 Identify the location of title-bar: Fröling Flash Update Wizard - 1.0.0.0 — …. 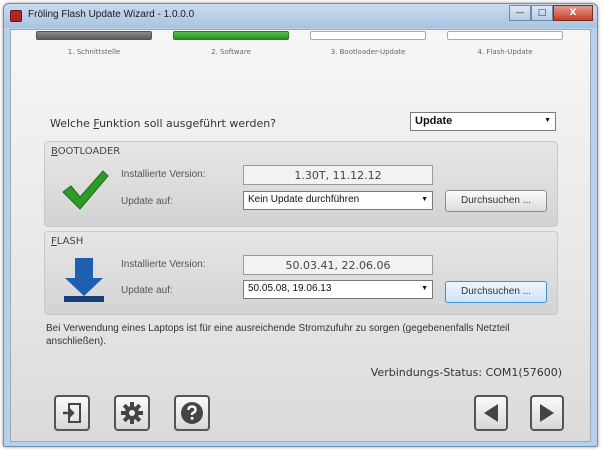
(300, 16).